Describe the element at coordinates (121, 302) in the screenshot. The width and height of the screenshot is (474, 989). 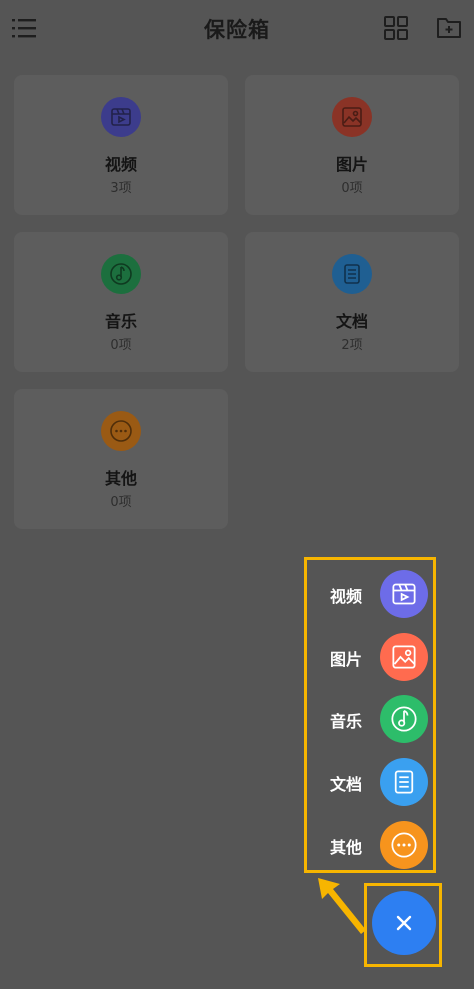
I see `category-card-music: 音乐 0项` at that location.